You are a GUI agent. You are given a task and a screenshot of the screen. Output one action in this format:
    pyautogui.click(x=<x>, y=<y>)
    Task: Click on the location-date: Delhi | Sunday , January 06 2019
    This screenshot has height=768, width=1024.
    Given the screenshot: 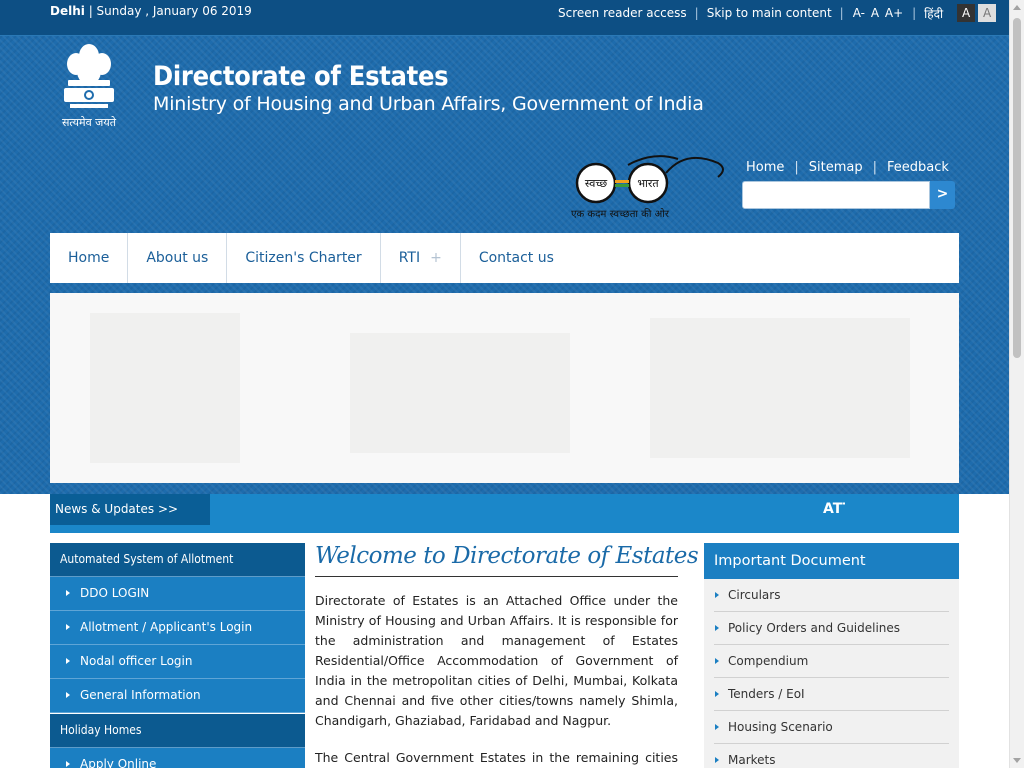 What is the action you would take?
    pyautogui.click(x=151, y=11)
    